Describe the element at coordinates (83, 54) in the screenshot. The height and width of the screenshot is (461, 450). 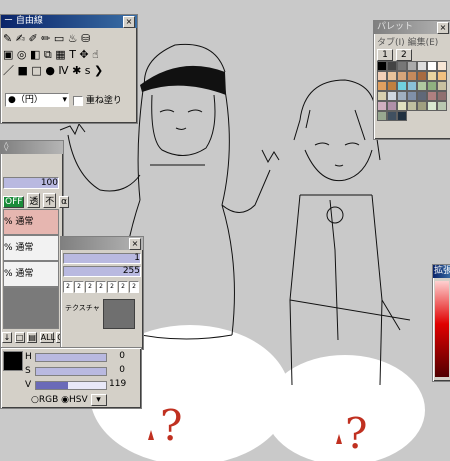
I see `move-icon: ✥` at that location.